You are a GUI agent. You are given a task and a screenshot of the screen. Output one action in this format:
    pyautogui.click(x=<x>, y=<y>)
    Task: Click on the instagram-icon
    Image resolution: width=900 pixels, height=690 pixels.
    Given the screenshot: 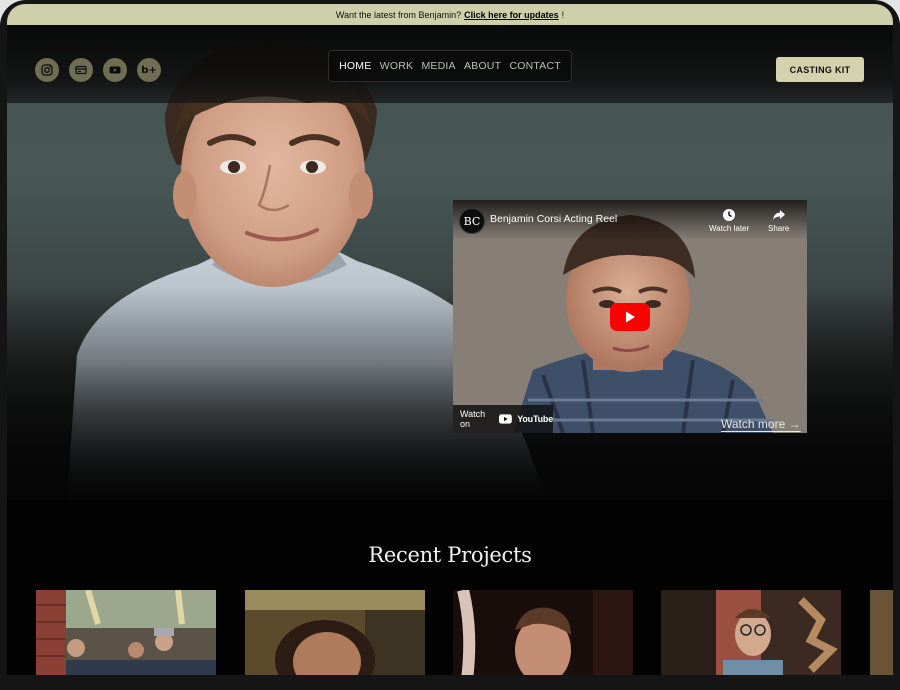 What is the action you would take?
    pyautogui.click(x=47, y=70)
    